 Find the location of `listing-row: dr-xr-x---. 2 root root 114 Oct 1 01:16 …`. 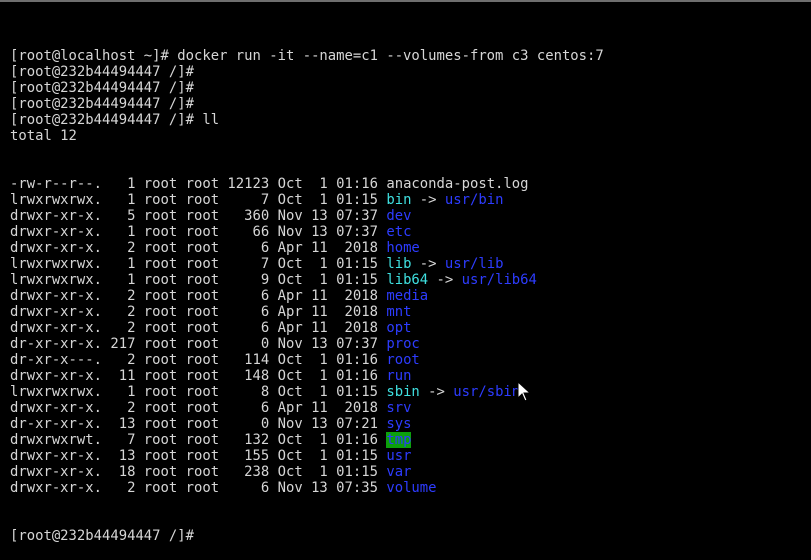

listing-row: dr-xr-x---. 2 root root 114 Oct 1 01:16 … is located at coordinates (410, 360).